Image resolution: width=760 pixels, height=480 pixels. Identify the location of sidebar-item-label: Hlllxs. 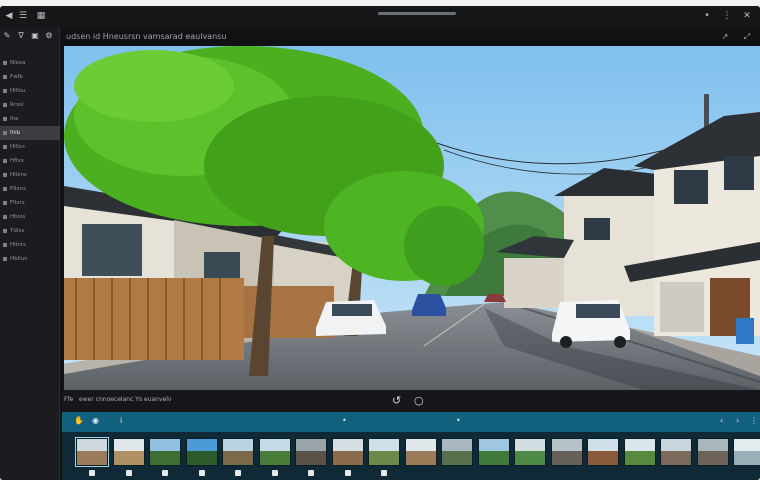
(17, 147).